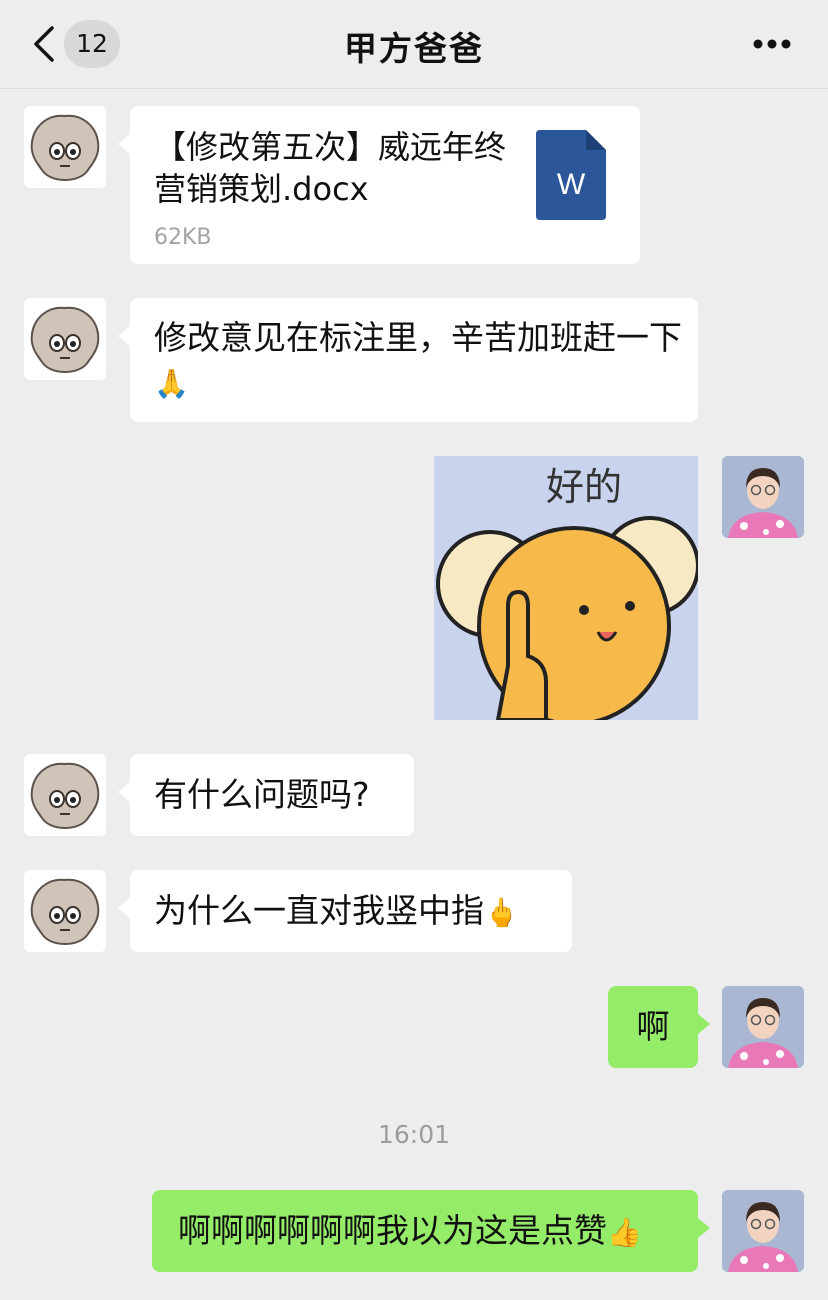 The image size is (828, 1300). I want to click on text-message: 修改意见在标注里，辛苦加班赶一下 🙏, so click(408, 360).